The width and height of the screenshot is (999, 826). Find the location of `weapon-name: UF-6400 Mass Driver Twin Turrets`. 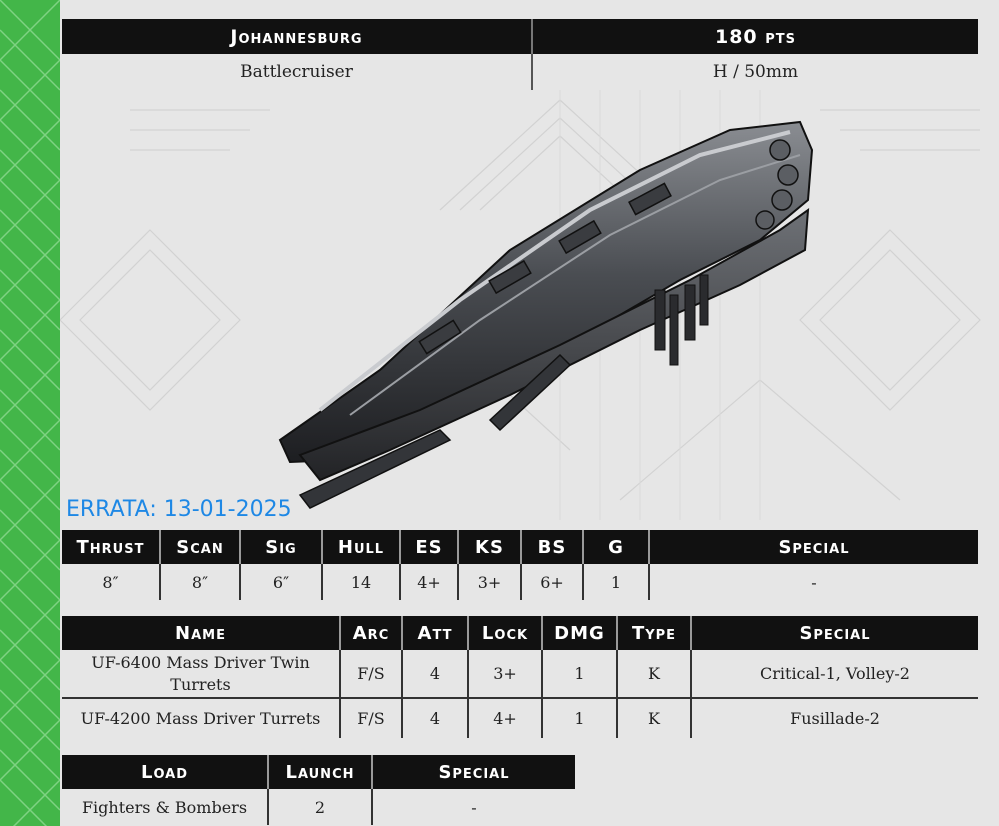

weapon-name: UF-6400 Mass Driver Twin Turrets is located at coordinates (201, 674).